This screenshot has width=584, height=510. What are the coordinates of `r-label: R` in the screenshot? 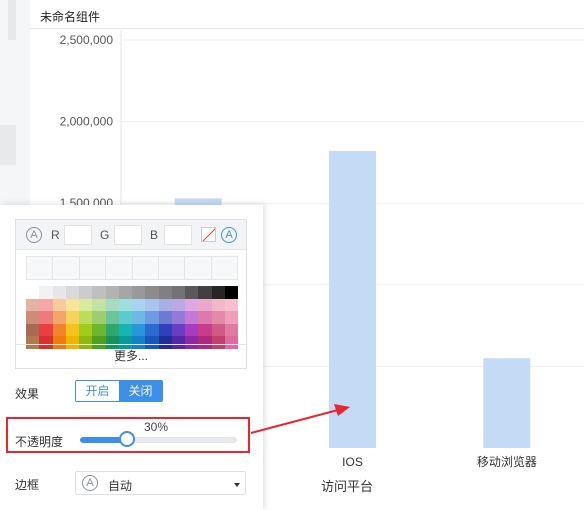 It's located at (55, 235).